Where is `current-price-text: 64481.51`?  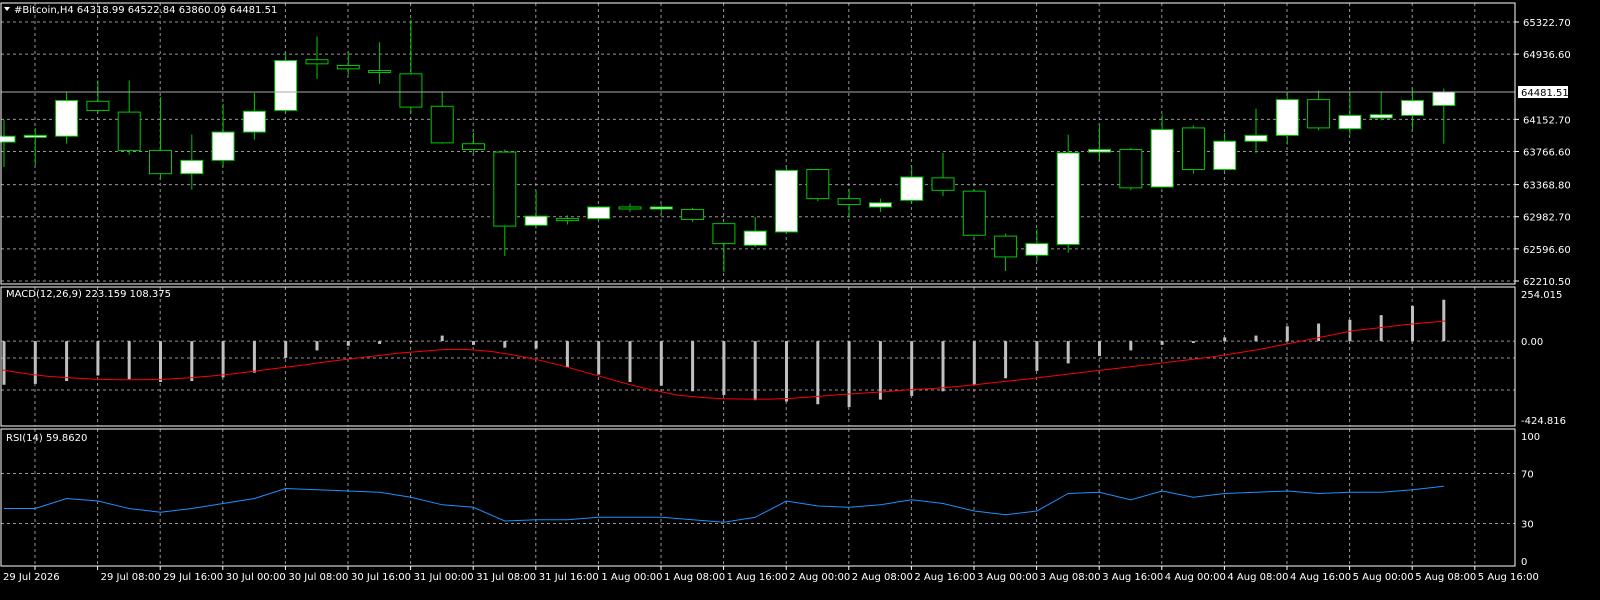
current-price-text: 64481.51 is located at coordinates (1545, 93).